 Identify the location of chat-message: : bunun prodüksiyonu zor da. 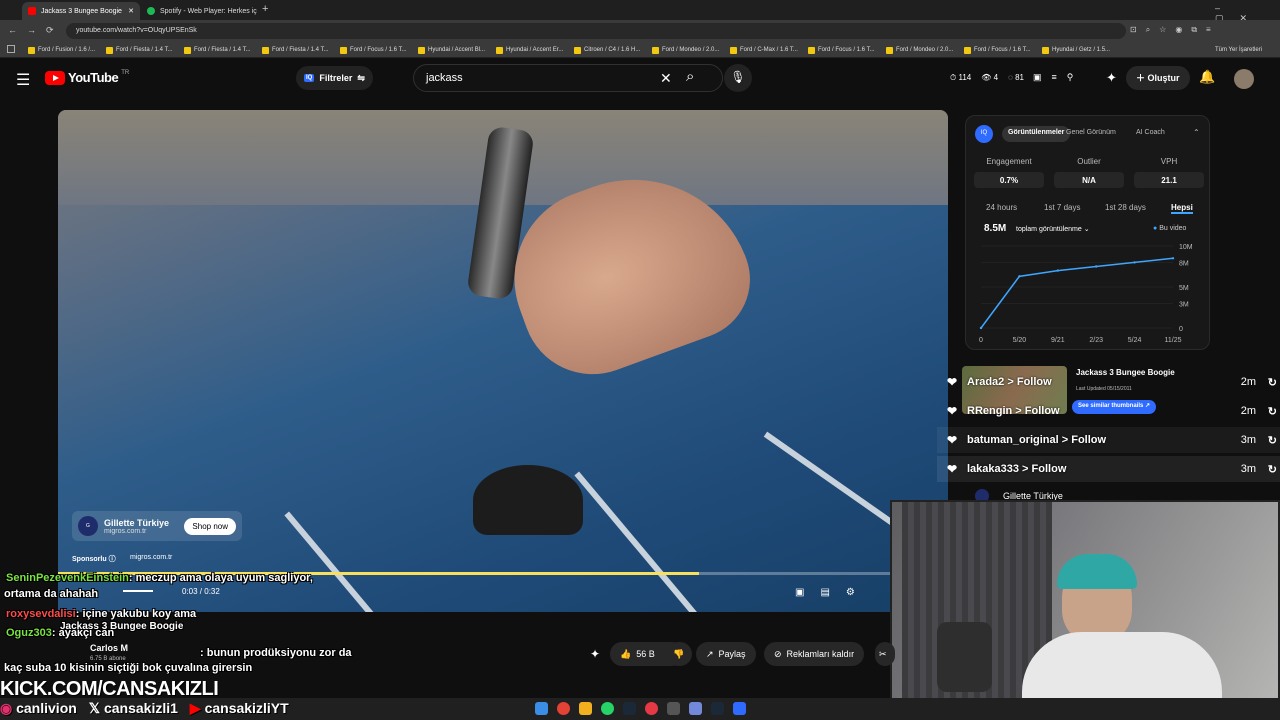
(276, 653).